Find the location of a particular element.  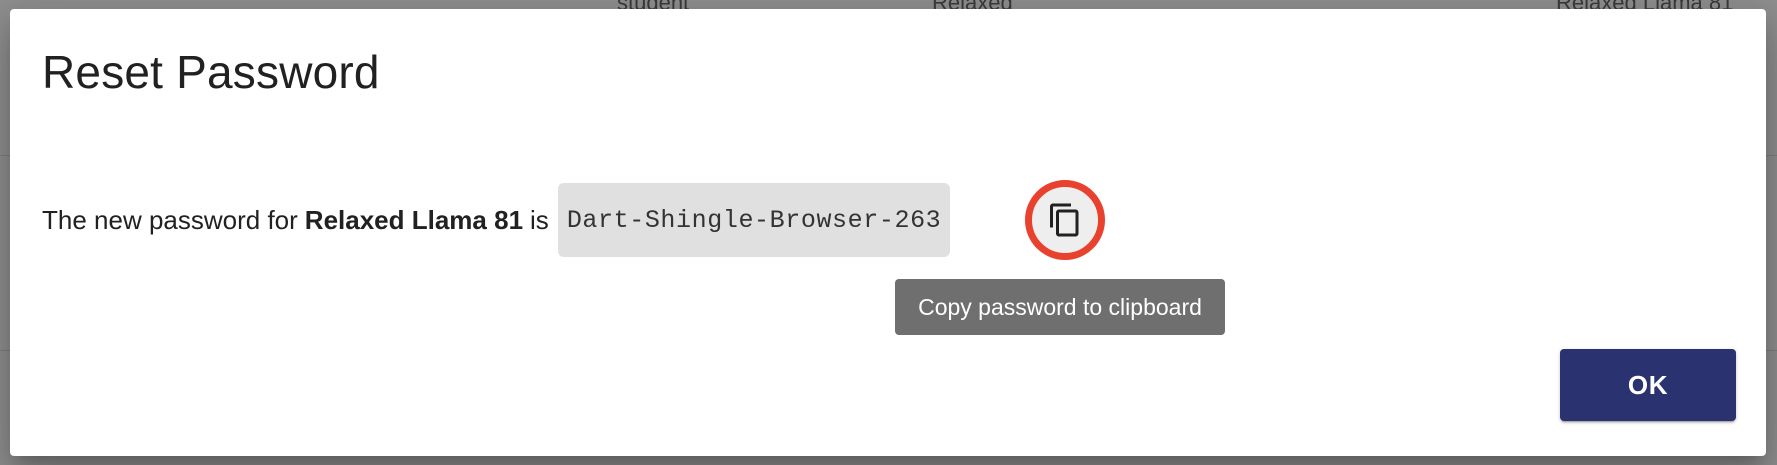

ok-button: OK is located at coordinates (1648, 385).